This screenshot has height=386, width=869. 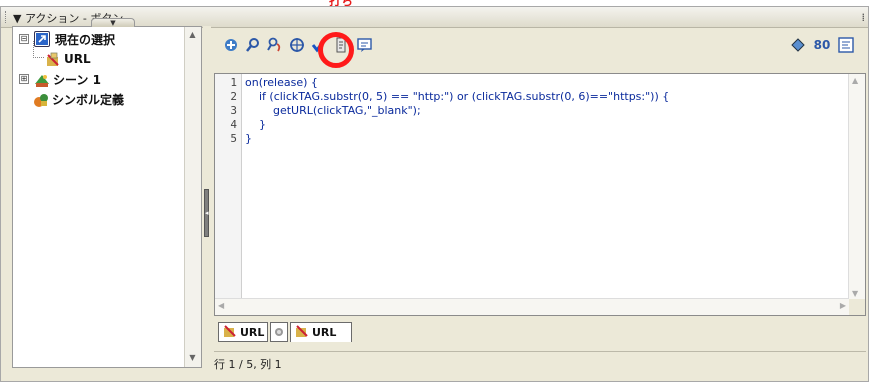 I want to click on actions-toolbar: 80, so click(x=542, y=46).